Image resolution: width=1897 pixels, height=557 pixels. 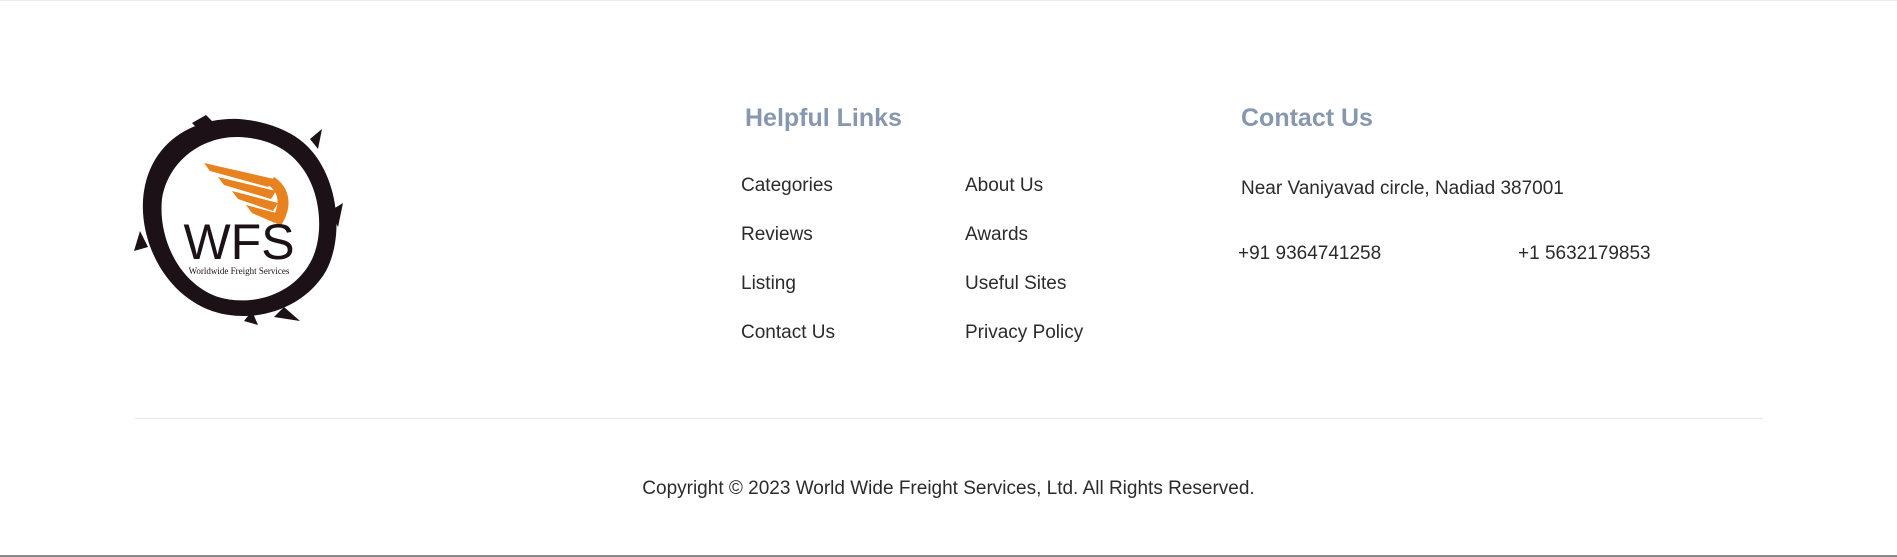 I want to click on contact-address: Near Vaniyavad circle, Nadiad 387001, so click(x=1402, y=188).